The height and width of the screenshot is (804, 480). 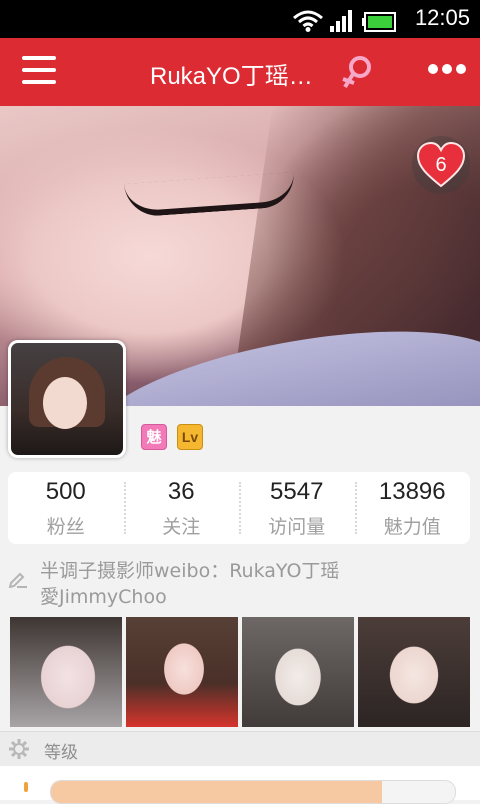 What do you see at coordinates (190, 437) in the screenshot?
I see `level-badge: Lv` at bounding box center [190, 437].